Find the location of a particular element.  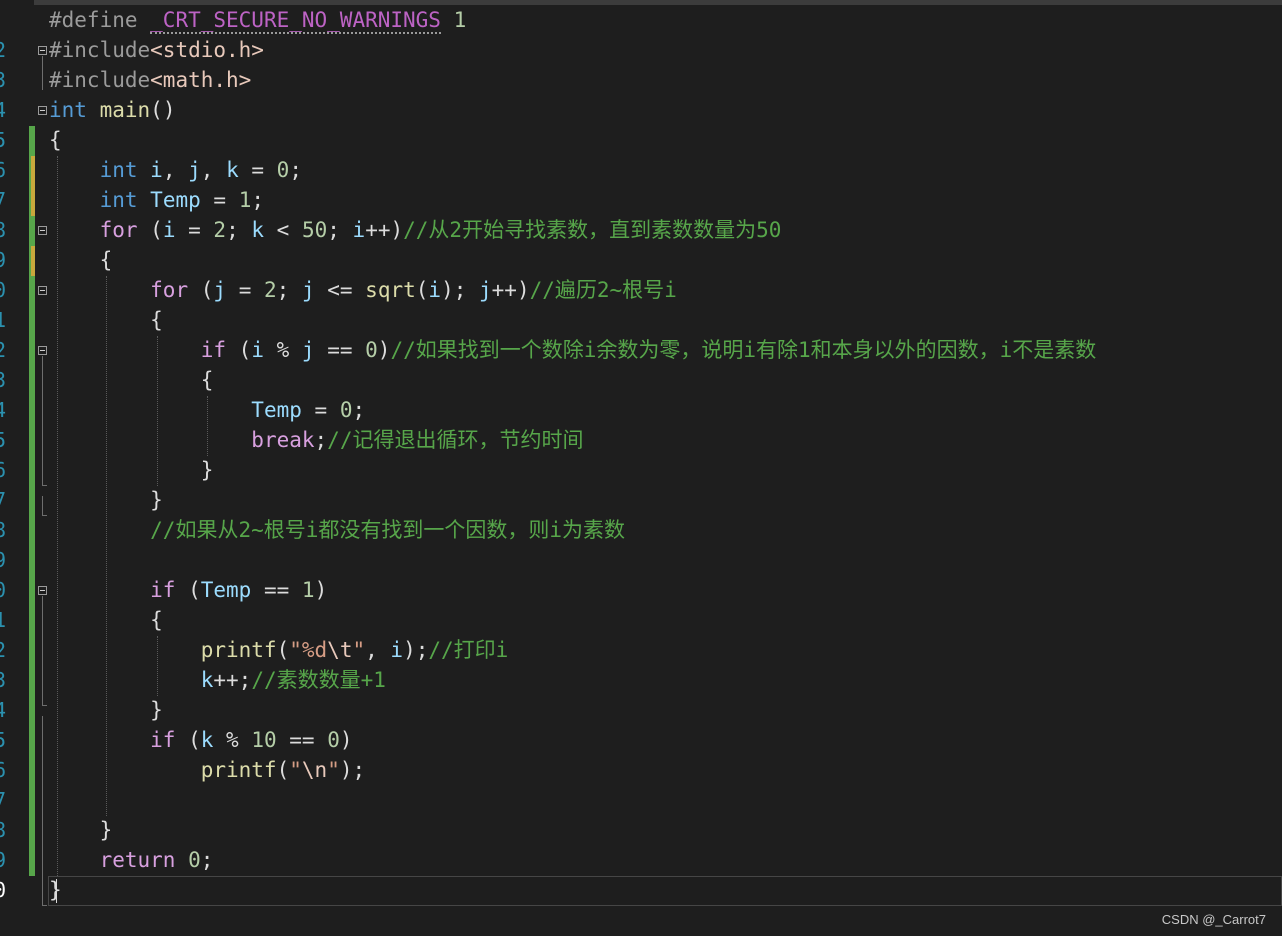

code-token: { is located at coordinates (81, 260).